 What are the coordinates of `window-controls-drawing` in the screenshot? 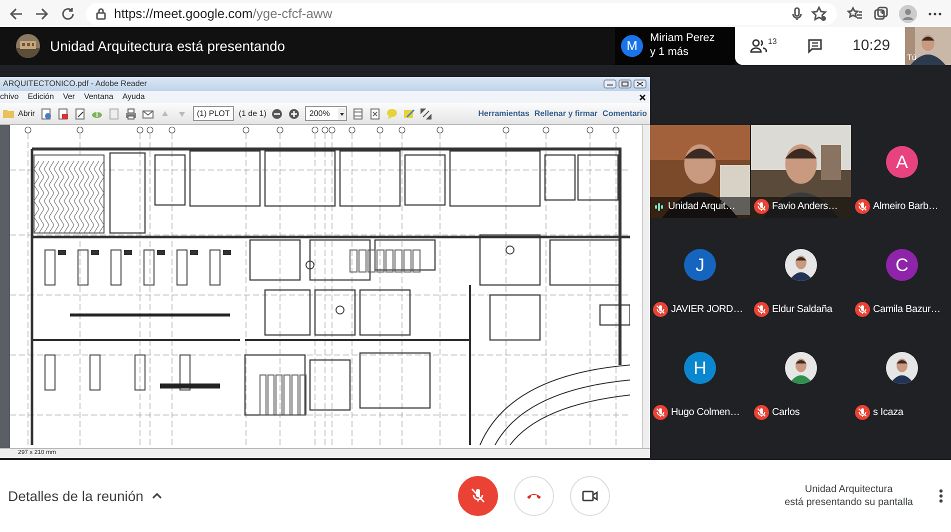 It's located at (625, 84).